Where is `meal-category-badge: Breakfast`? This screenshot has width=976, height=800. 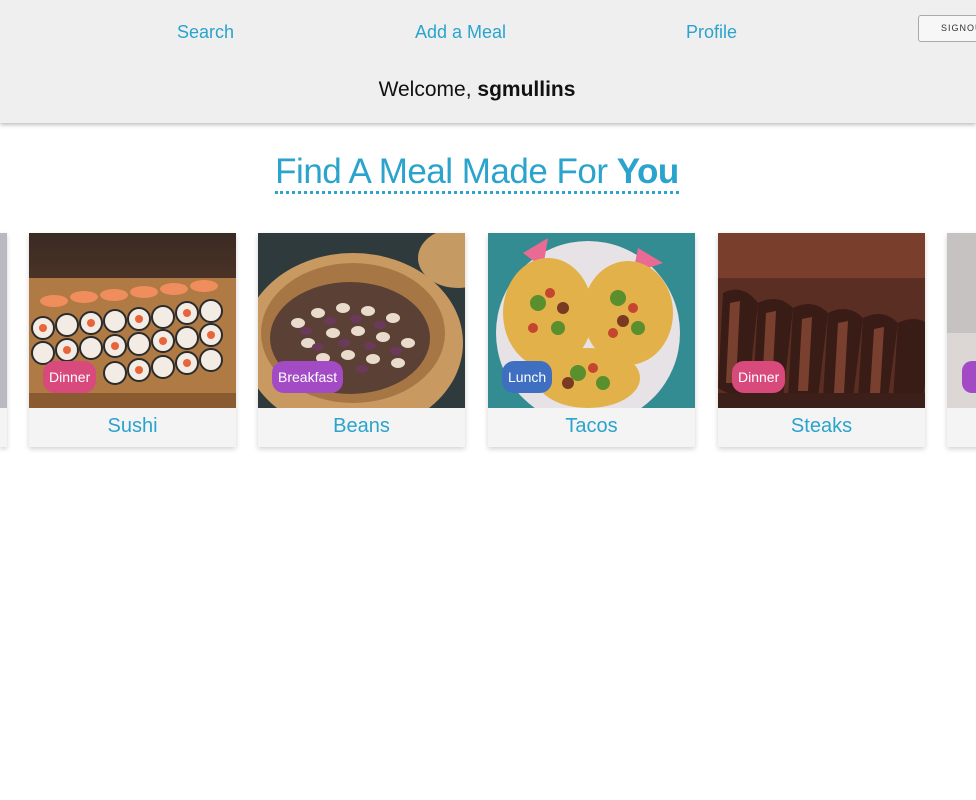 meal-category-badge: Breakfast is located at coordinates (308, 377).